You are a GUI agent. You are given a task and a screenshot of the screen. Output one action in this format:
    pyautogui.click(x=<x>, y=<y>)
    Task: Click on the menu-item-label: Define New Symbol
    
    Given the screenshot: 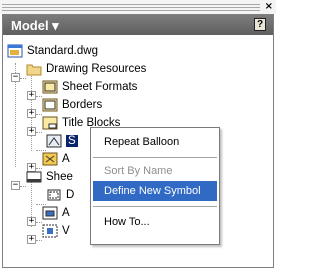 What is the action you would take?
    pyautogui.click(x=152, y=191)
    